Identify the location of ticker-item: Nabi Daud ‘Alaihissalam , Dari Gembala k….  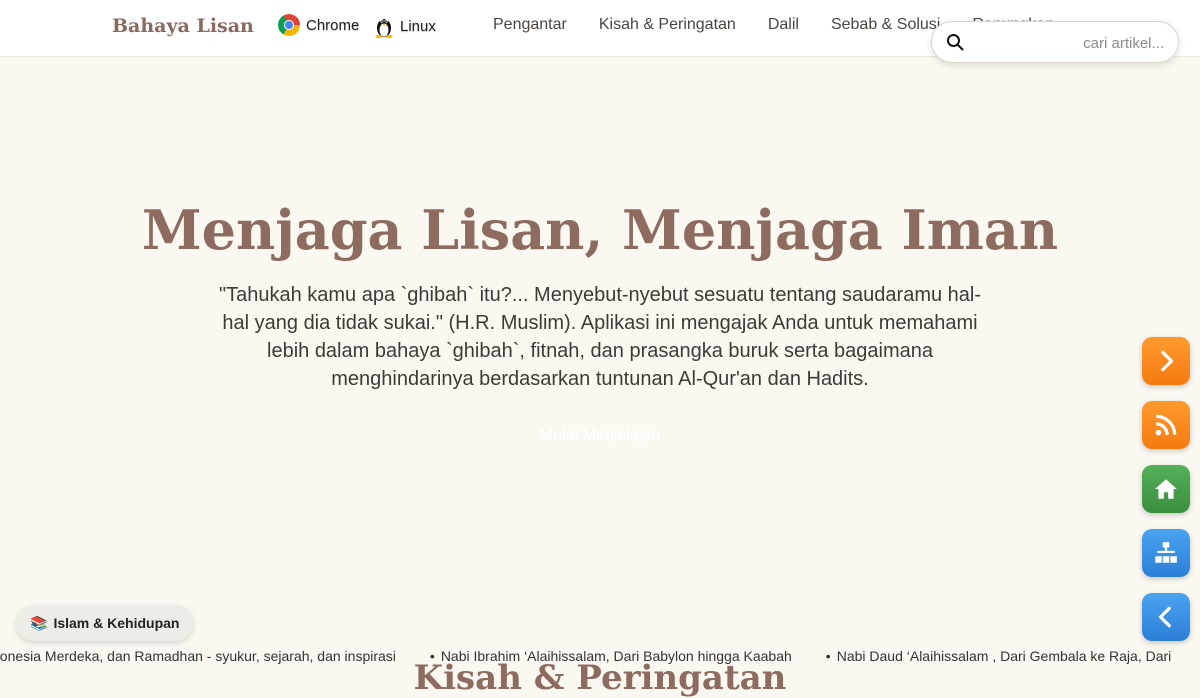
(999, 656).